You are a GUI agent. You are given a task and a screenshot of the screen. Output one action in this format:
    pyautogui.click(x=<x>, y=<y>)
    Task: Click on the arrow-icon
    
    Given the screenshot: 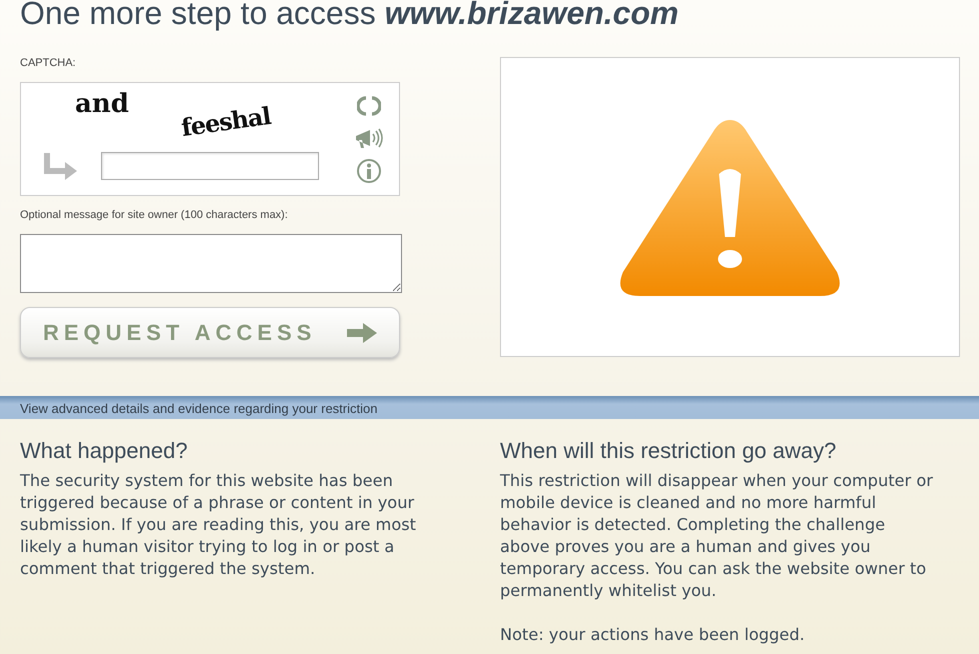 What is the action you would take?
    pyautogui.click(x=362, y=332)
    